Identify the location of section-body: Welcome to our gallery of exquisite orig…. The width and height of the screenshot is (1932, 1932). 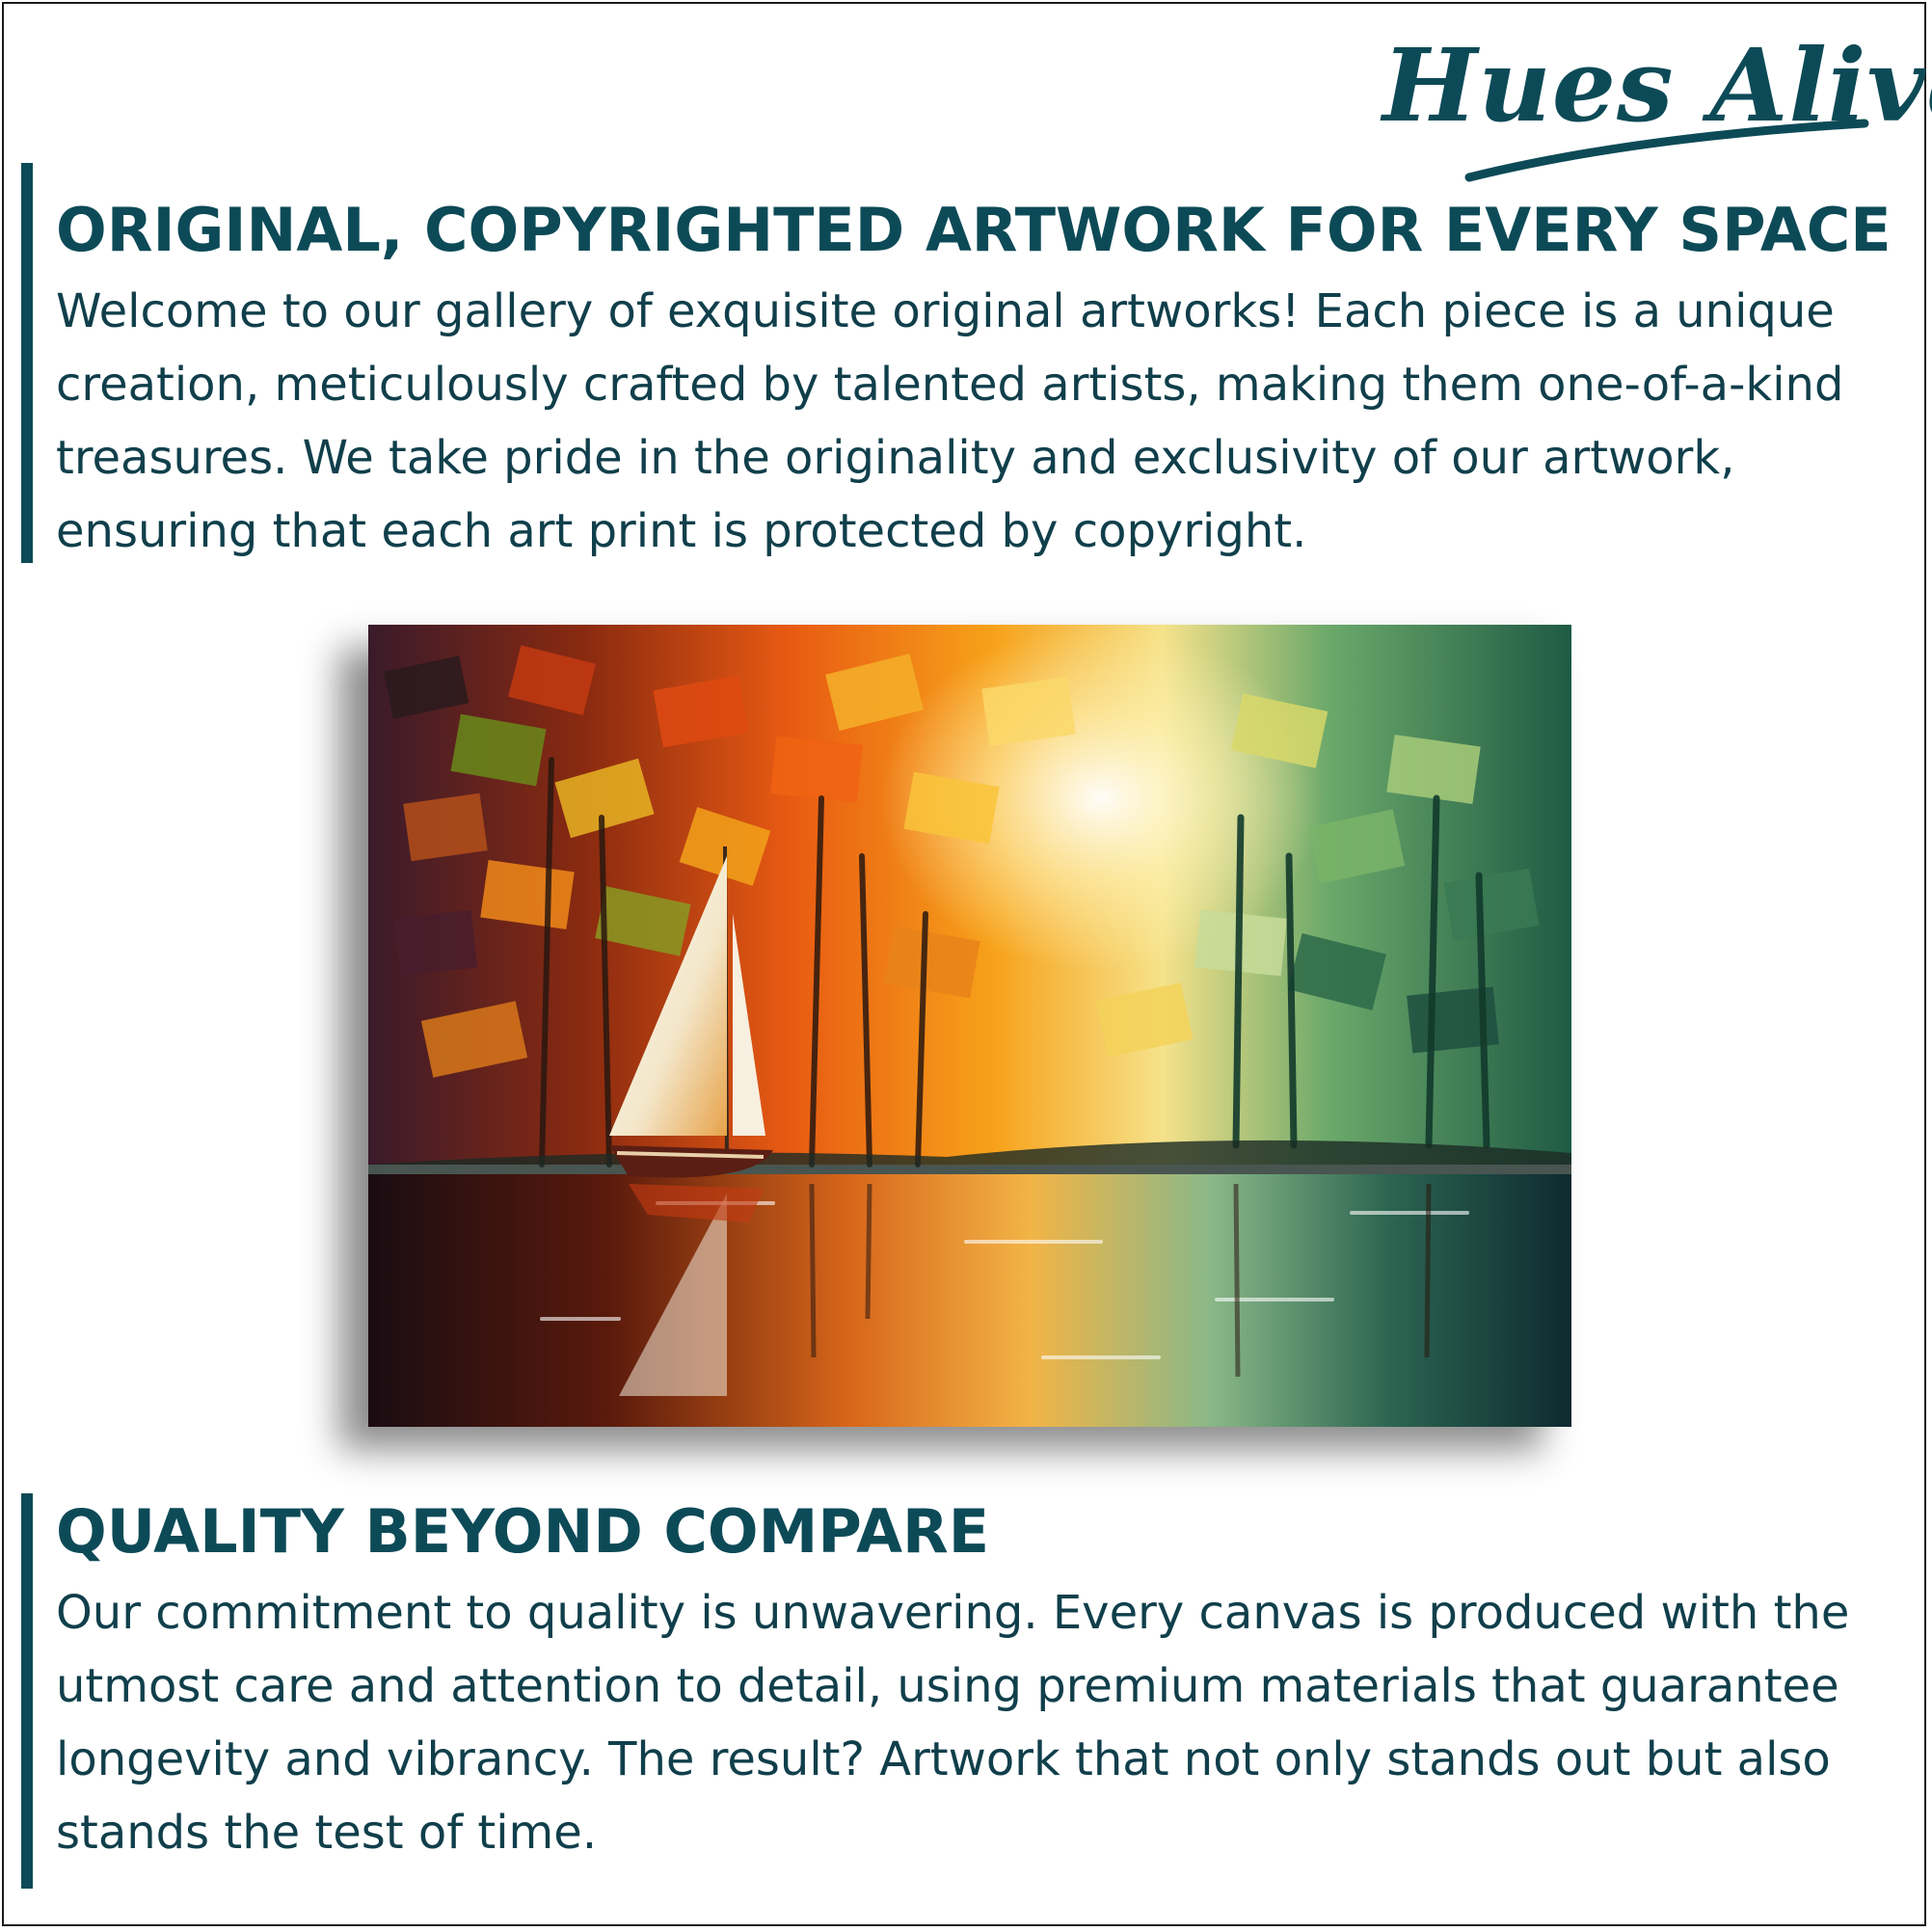
(950, 421).